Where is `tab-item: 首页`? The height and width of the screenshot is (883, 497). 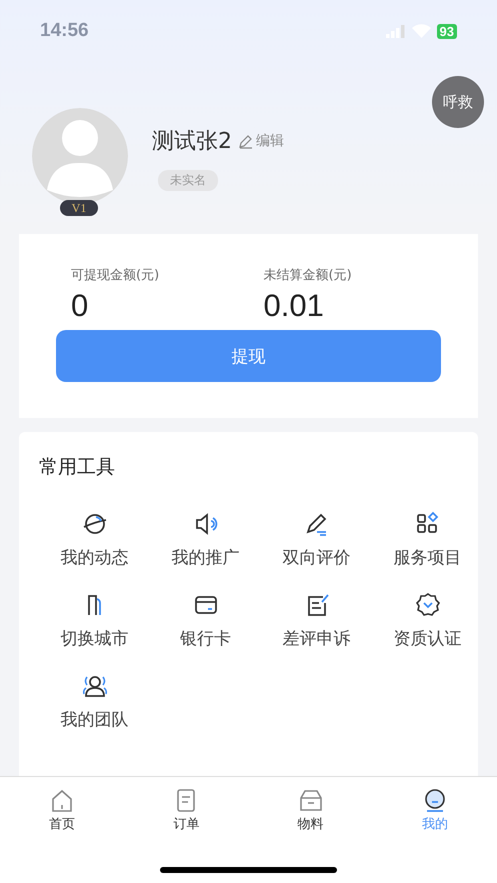
tab-item: 首页 is located at coordinates (62, 807).